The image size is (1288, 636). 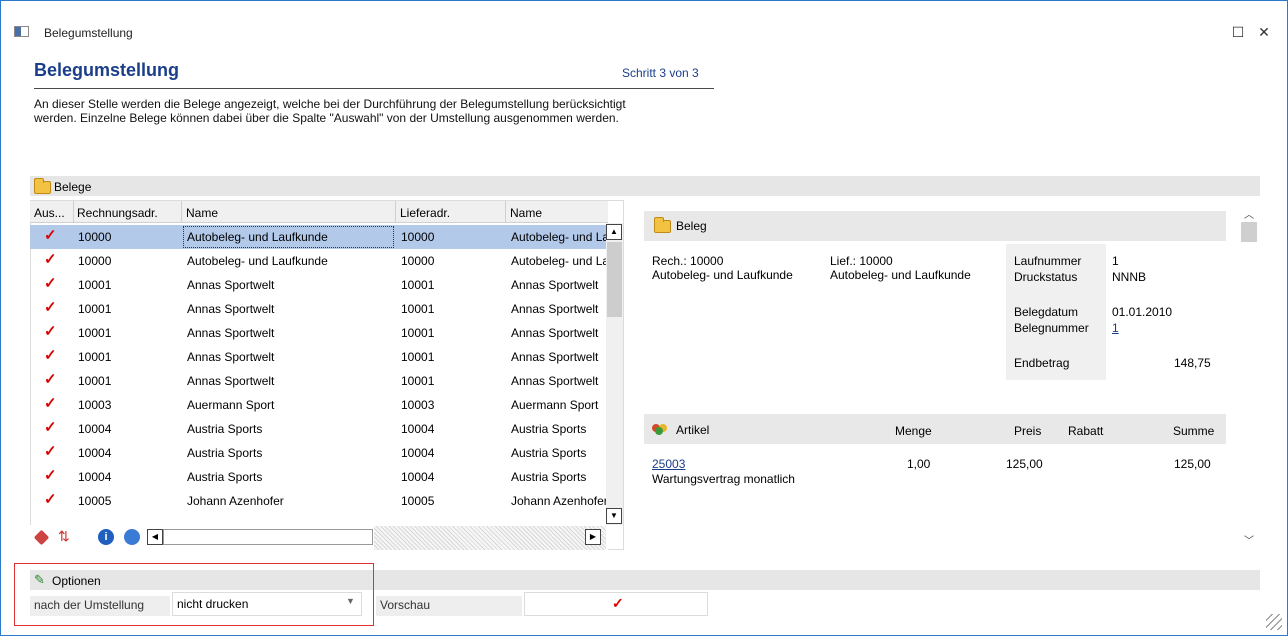 What do you see at coordinates (1024, 464) in the screenshot?
I see `artikel-preis: 125,00` at bounding box center [1024, 464].